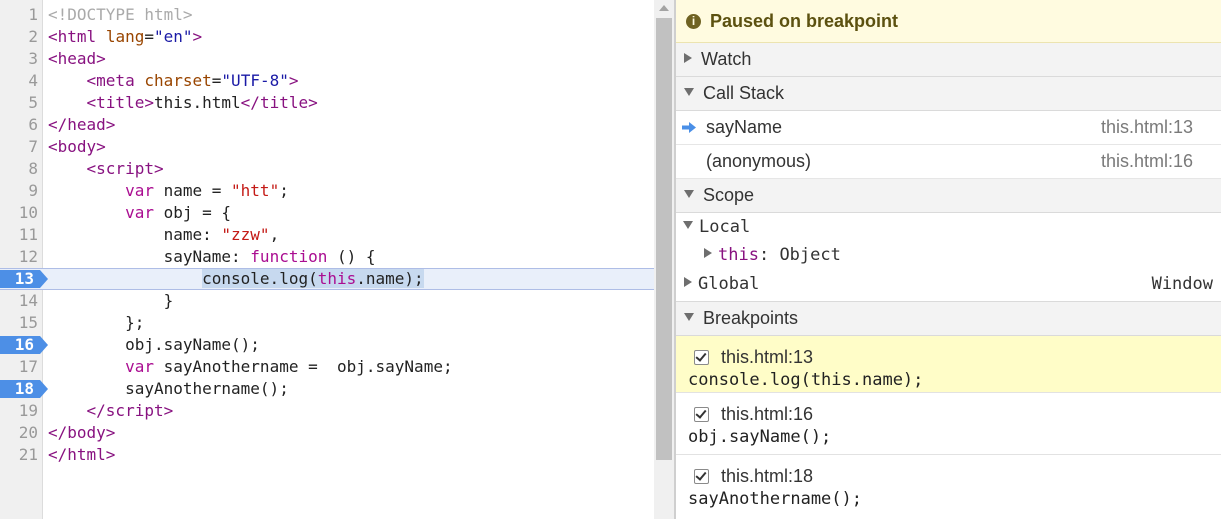 The width and height of the screenshot is (1221, 519). Describe the element at coordinates (948, 319) in the screenshot. I see `breakpoints-section-header: Breakpoints` at that location.